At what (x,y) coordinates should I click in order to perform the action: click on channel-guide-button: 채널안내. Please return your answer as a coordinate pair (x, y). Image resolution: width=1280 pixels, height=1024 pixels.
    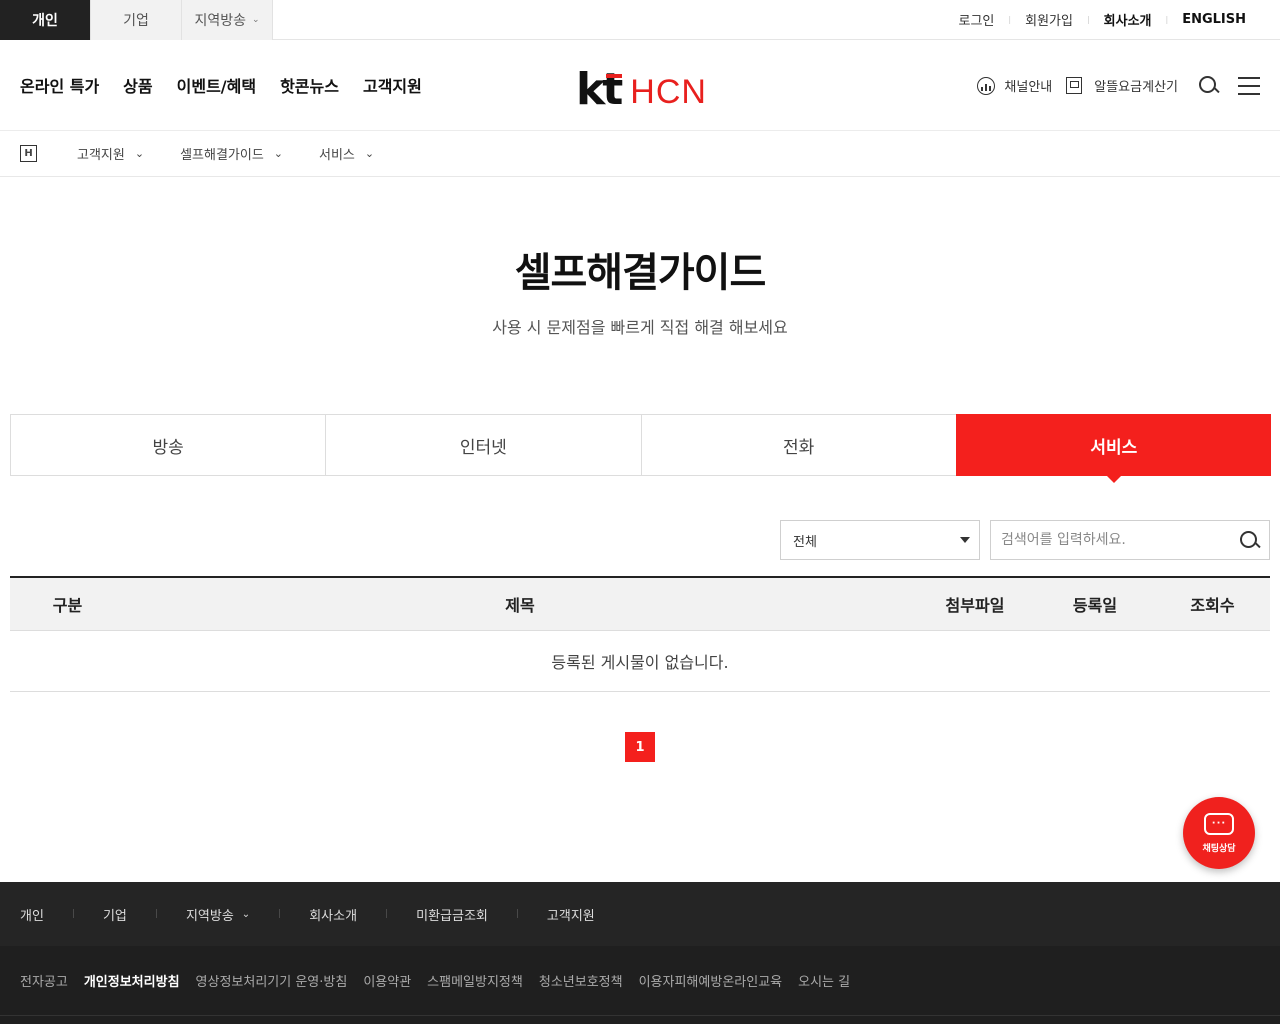
    Looking at the image, I should click on (1014, 85).